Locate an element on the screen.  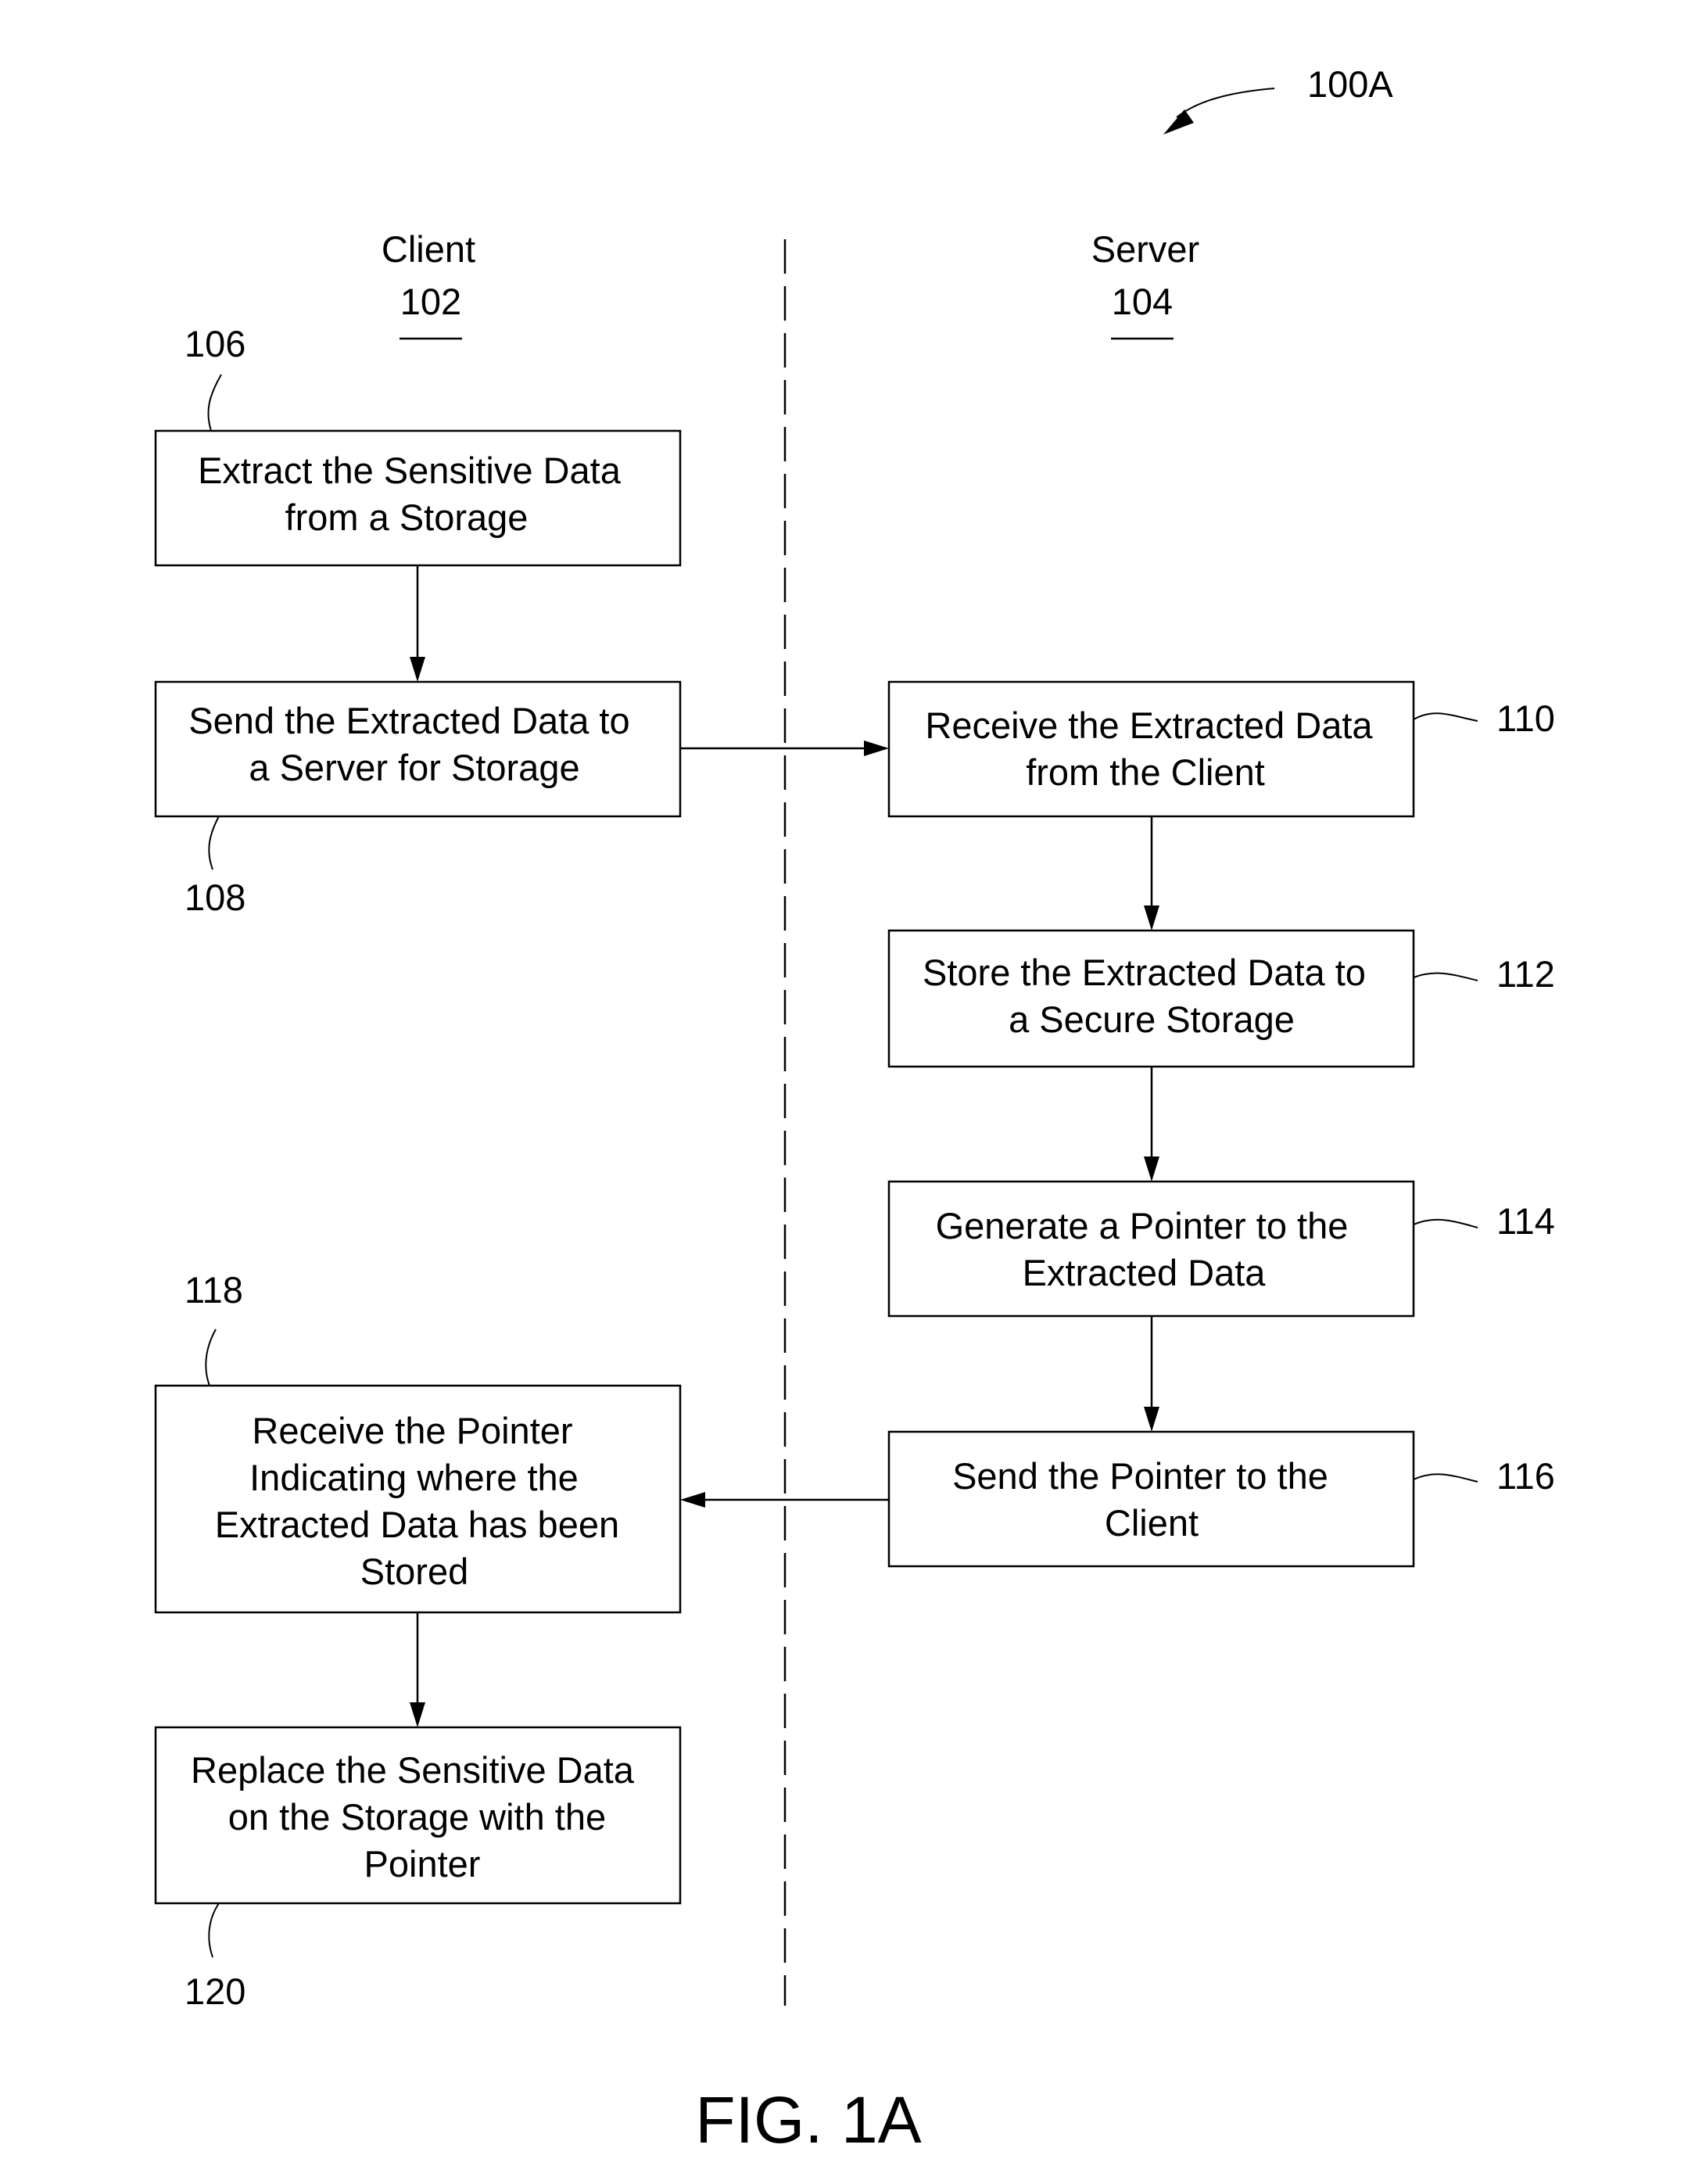
step-112-line-1: Store the Extracted Data to is located at coordinates (1145, 972).